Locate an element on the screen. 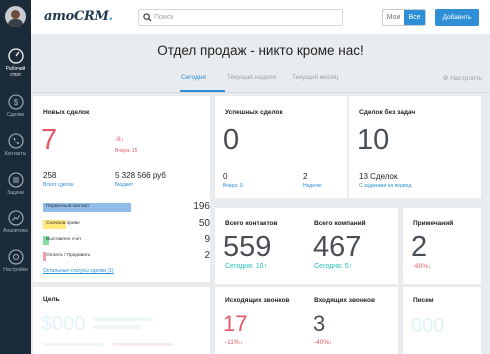 This screenshot has width=490, height=354. avatar is located at coordinates (15, 16).